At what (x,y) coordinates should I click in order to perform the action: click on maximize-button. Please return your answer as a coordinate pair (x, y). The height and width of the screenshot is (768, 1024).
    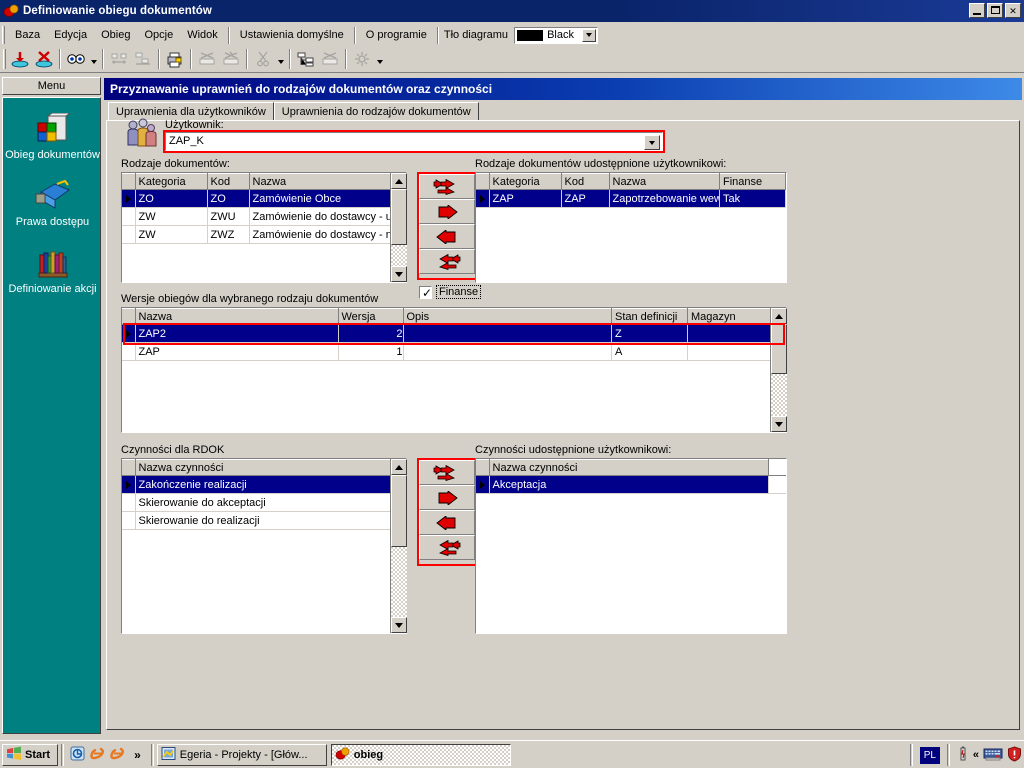
    Looking at the image, I should click on (995, 10).